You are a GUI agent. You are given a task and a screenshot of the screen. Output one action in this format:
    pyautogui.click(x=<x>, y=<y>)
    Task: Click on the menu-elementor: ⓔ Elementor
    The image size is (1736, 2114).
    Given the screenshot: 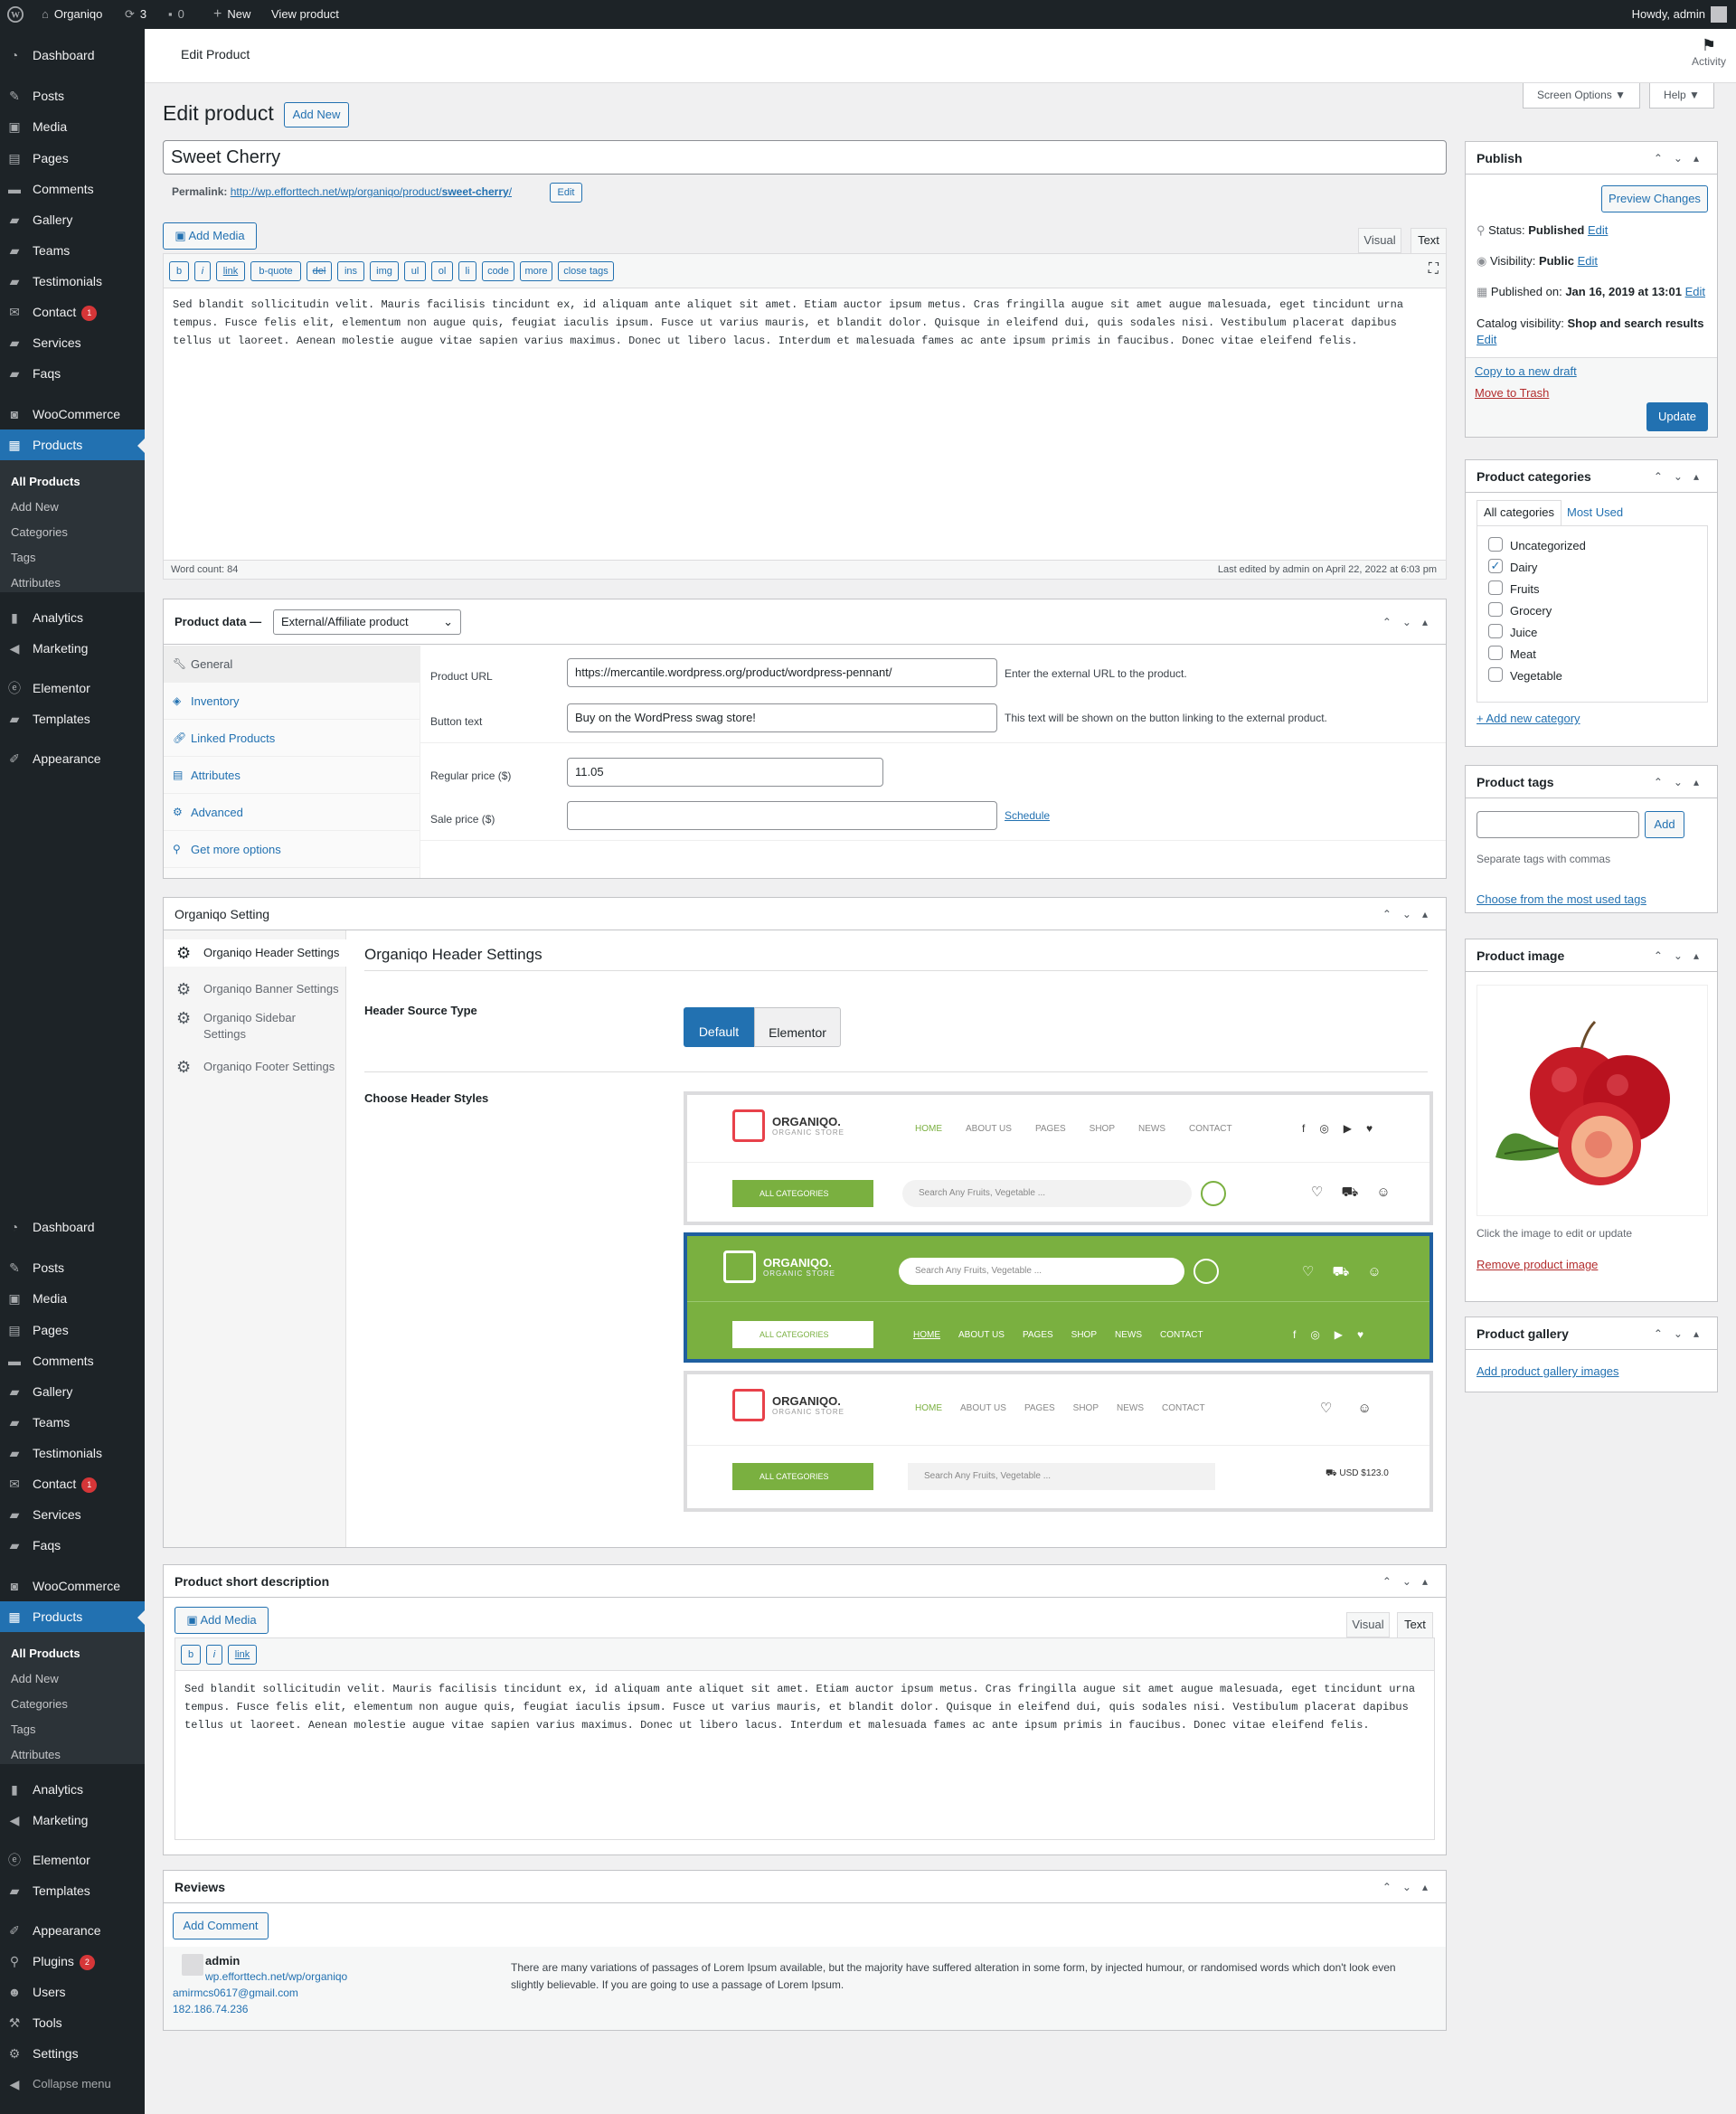 What is the action you would take?
    pyautogui.click(x=73, y=688)
    